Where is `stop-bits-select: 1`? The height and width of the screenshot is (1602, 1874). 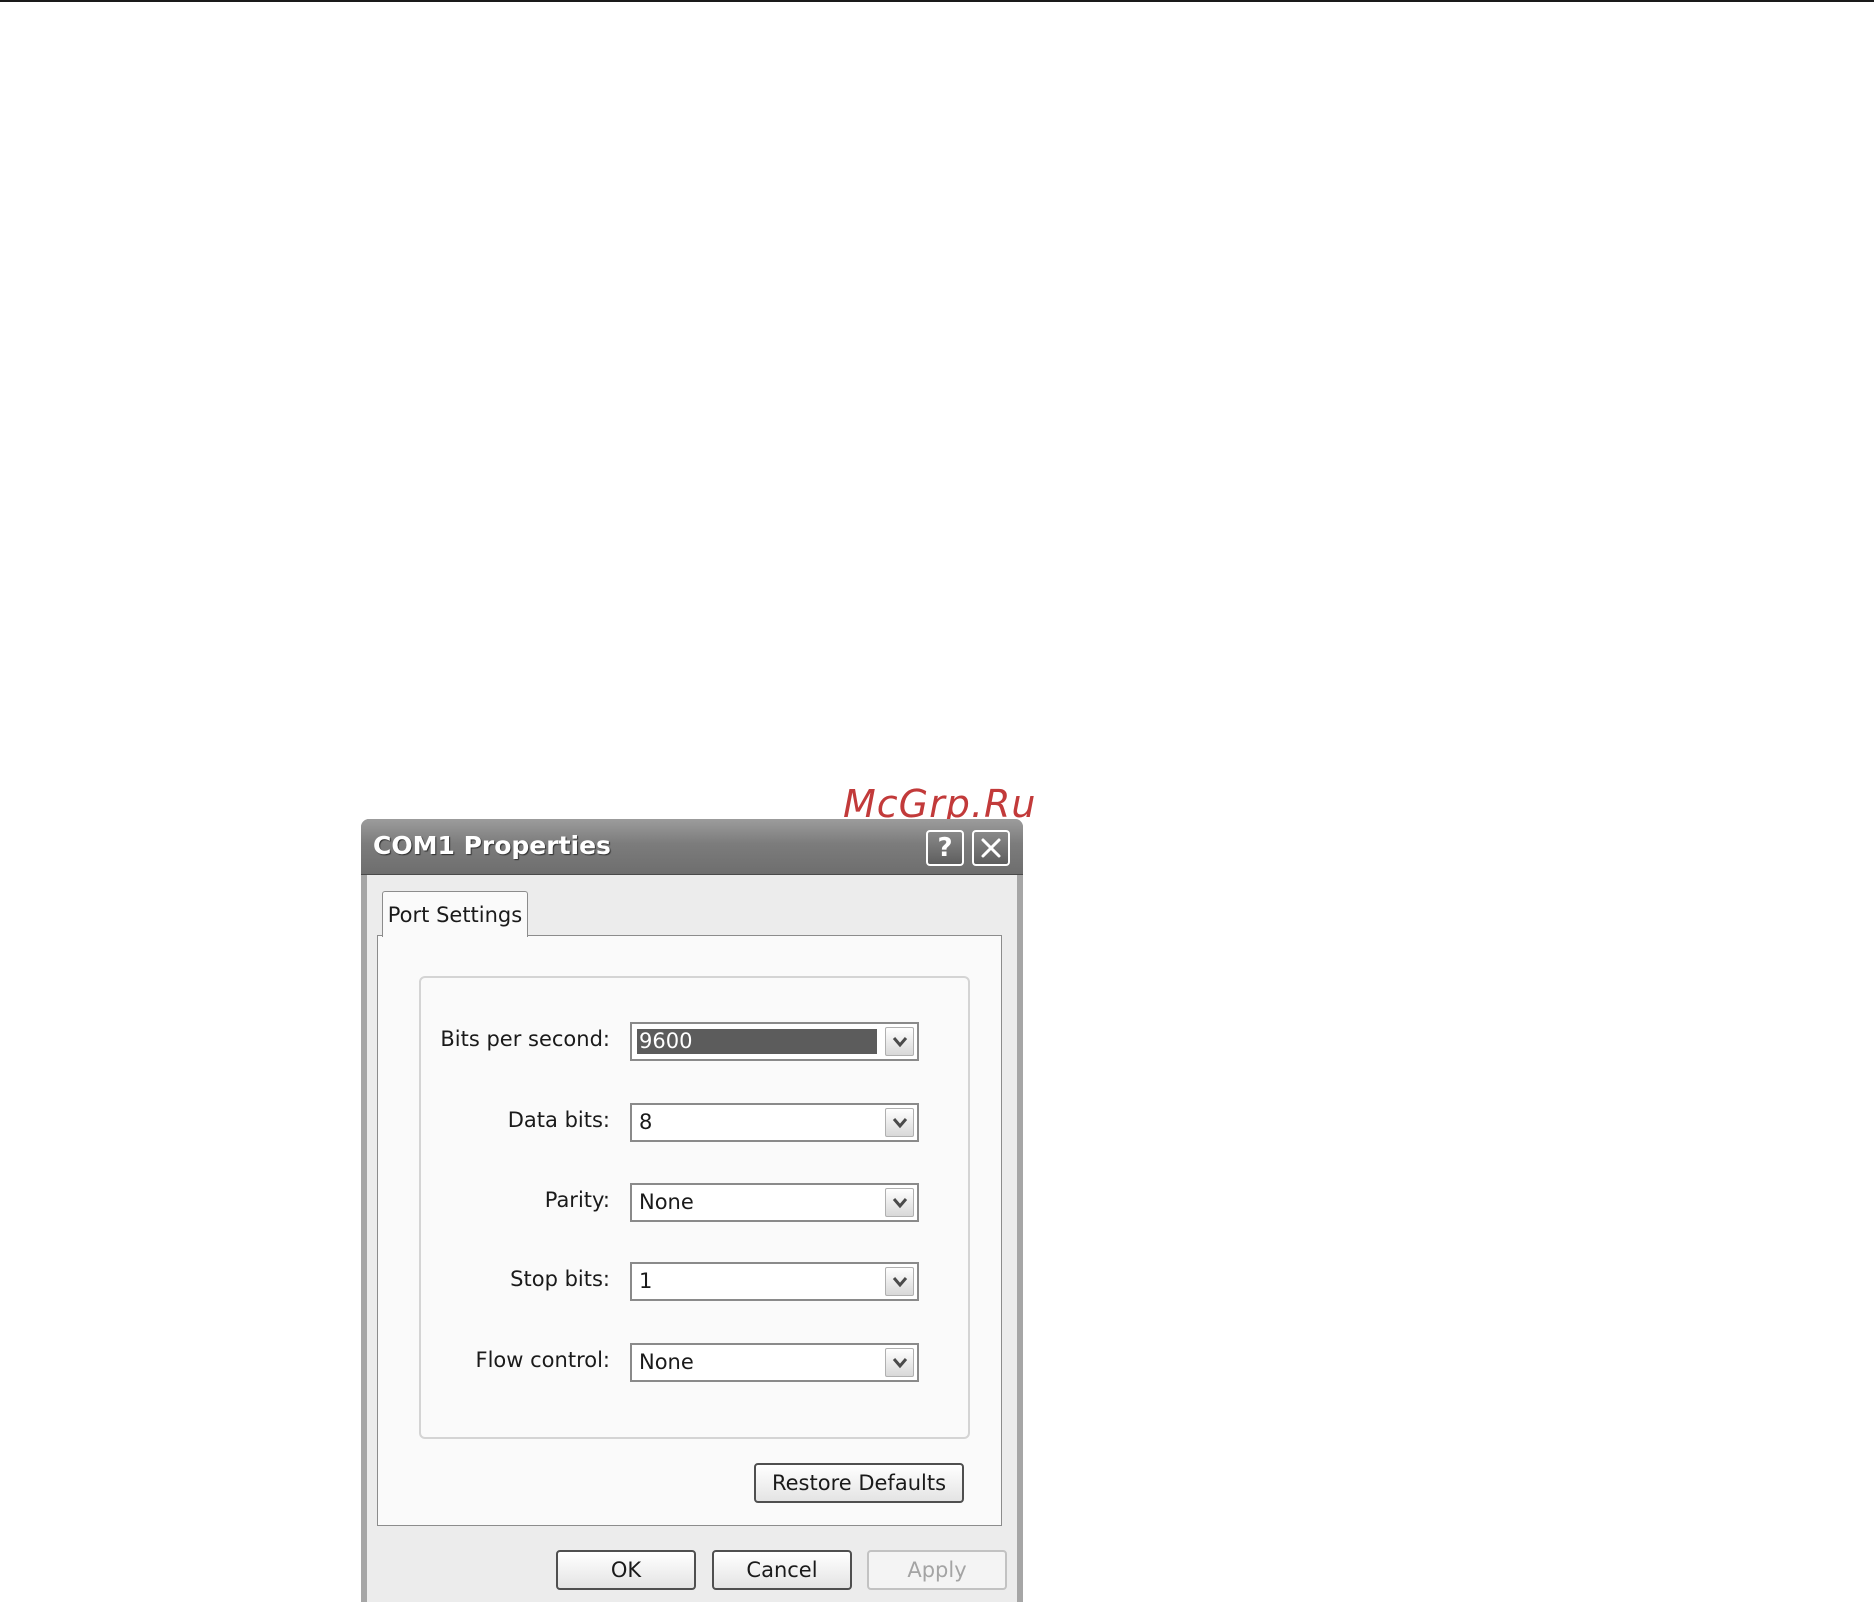
stop-bits-select: 1 is located at coordinates (774, 1281).